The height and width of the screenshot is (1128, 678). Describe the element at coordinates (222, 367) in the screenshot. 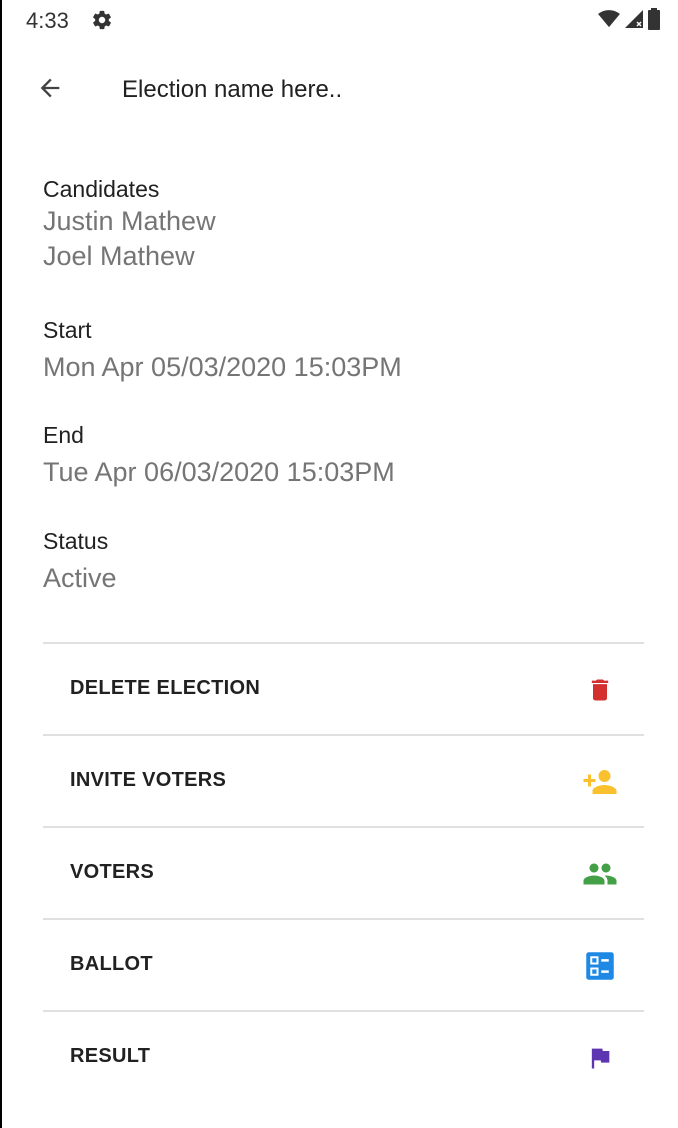

I see `start-value: Mon Apr 05/03/2020 15:03PM` at that location.